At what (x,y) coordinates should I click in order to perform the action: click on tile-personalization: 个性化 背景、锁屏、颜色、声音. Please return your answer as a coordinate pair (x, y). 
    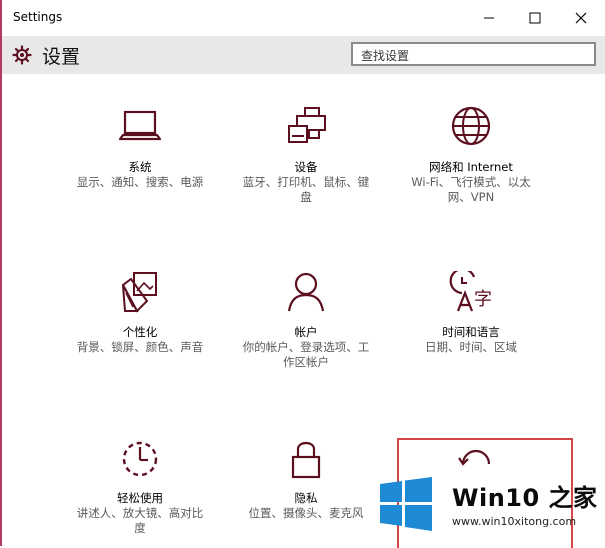
    Looking at the image, I should click on (140, 313).